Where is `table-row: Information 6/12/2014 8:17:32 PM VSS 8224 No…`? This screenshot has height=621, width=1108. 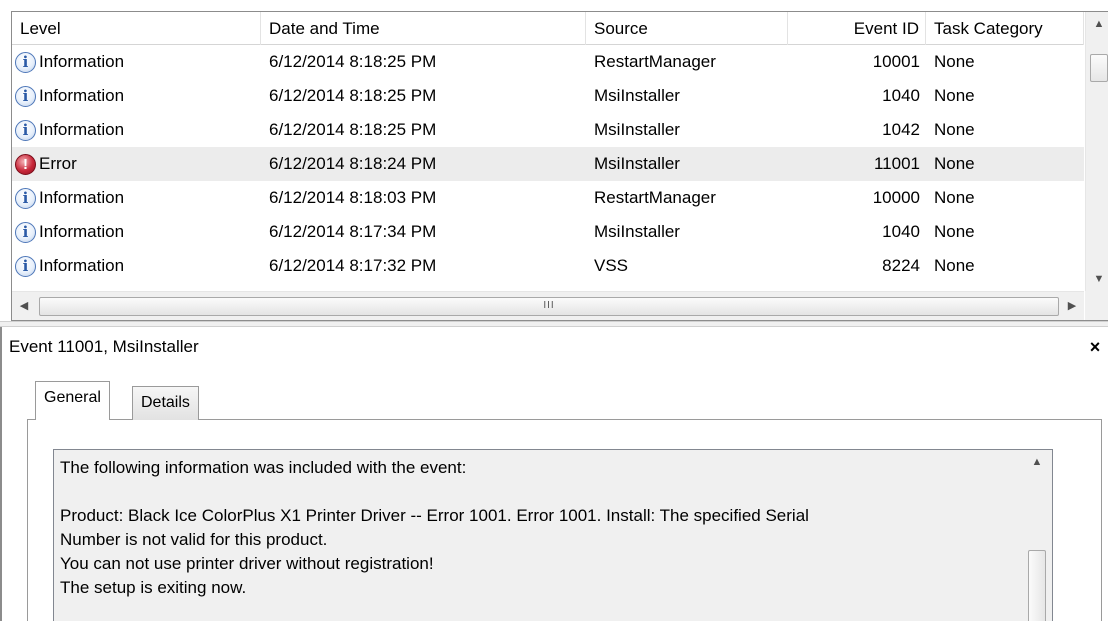 table-row: Information 6/12/2014 8:17:32 PM VSS 8224 No… is located at coordinates (548, 266).